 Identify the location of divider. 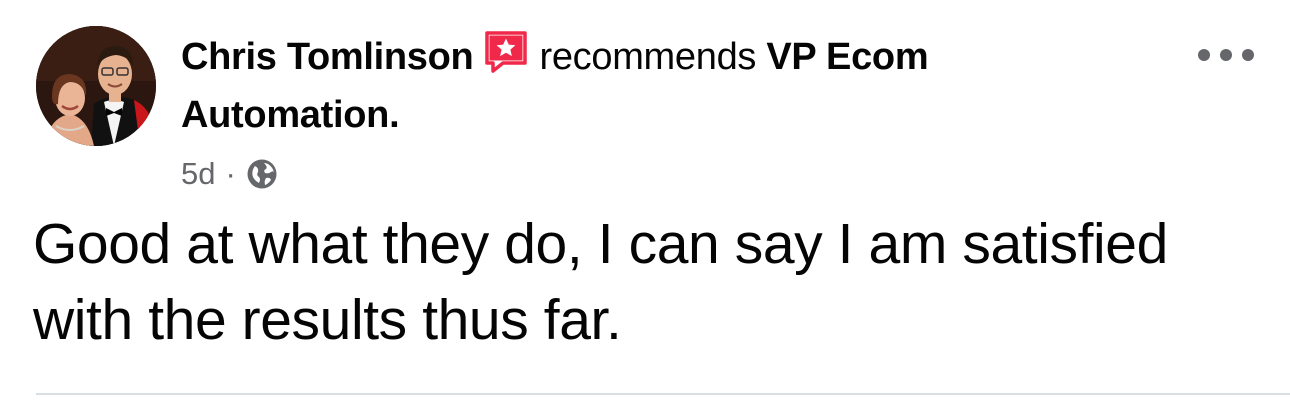
(663, 394).